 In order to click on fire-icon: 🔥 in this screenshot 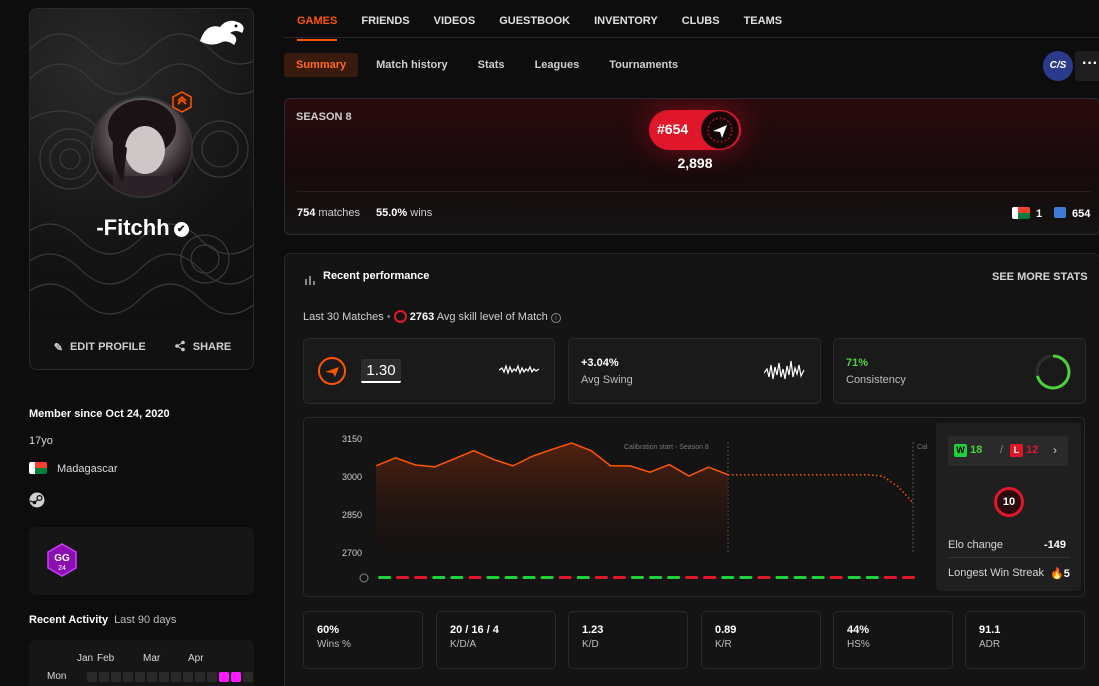, I will do `click(1057, 574)`.